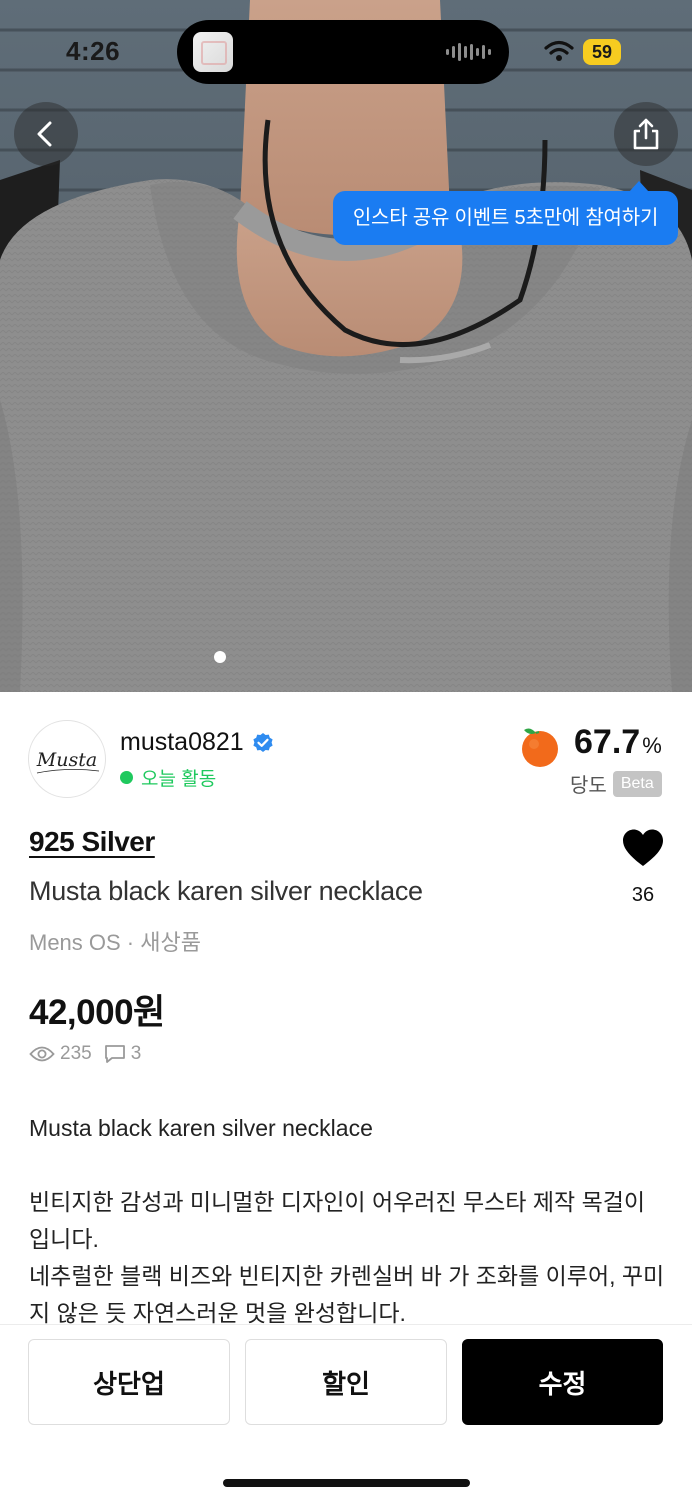 Image resolution: width=692 pixels, height=1501 pixels. Describe the element at coordinates (92, 842) in the screenshot. I see `brand-link: 925 Silver` at that location.